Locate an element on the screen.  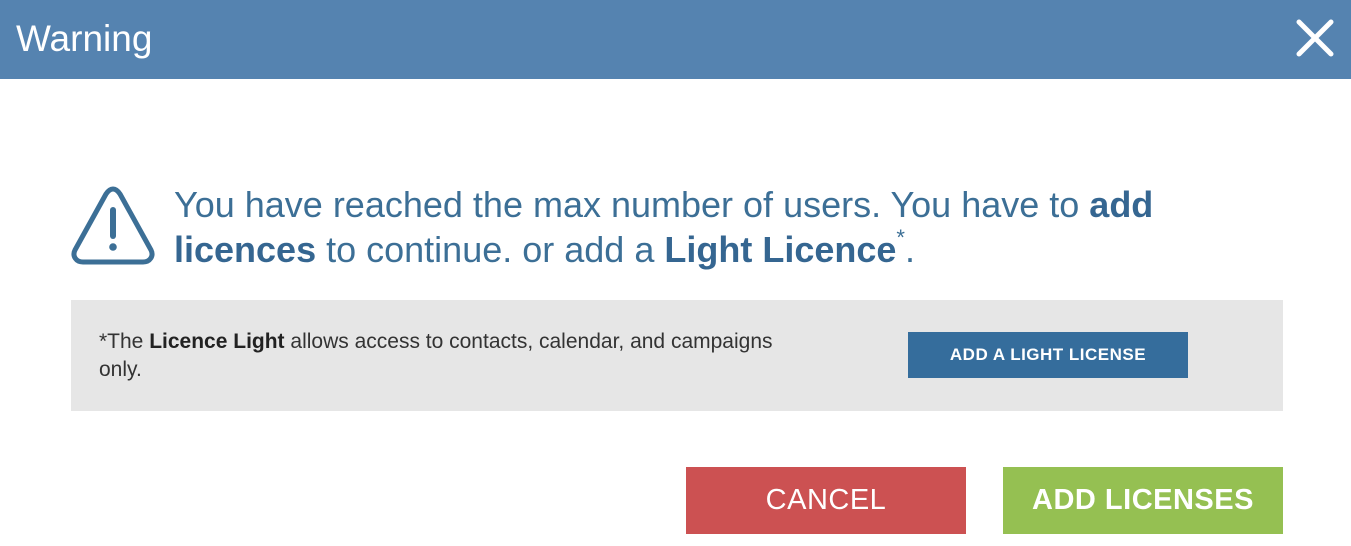
cancel-button: CANCEL is located at coordinates (826, 500).